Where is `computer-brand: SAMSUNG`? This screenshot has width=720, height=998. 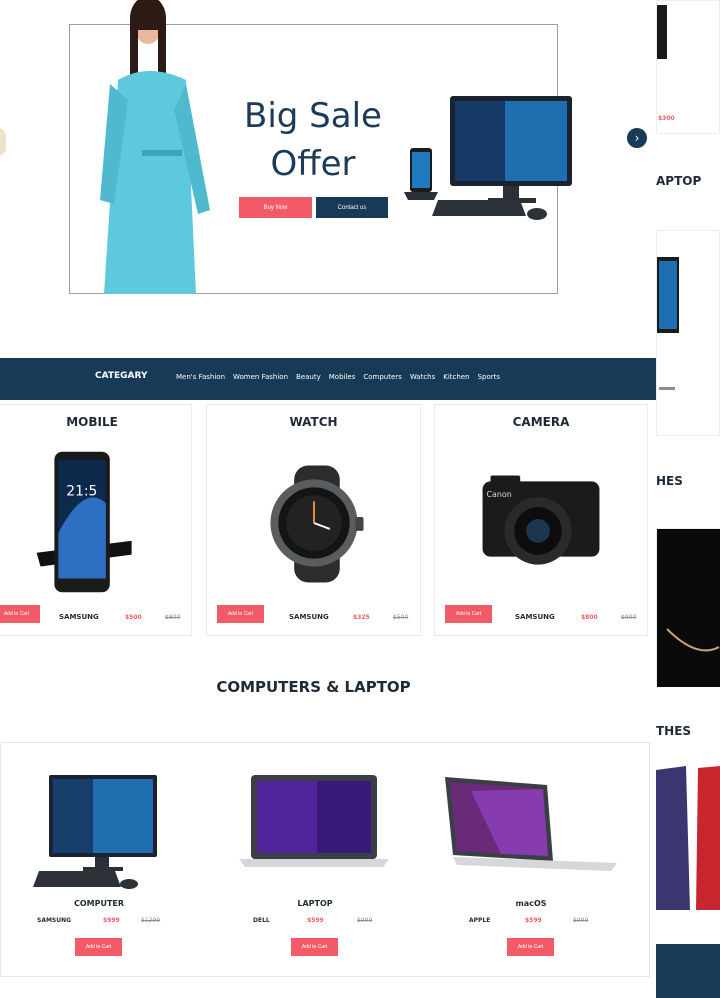 computer-brand: SAMSUNG is located at coordinates (54, 920).